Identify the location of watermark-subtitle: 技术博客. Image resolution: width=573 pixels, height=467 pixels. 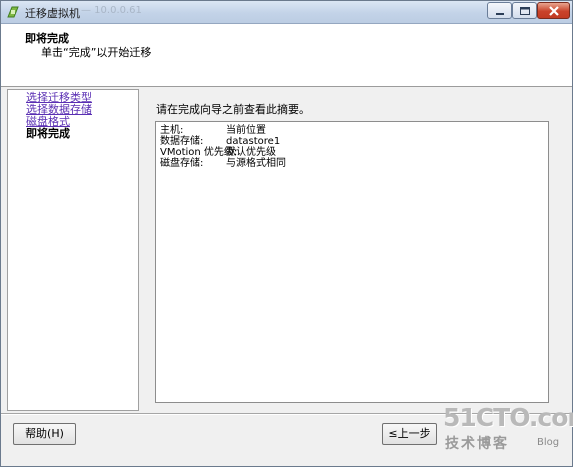
(477, 444).